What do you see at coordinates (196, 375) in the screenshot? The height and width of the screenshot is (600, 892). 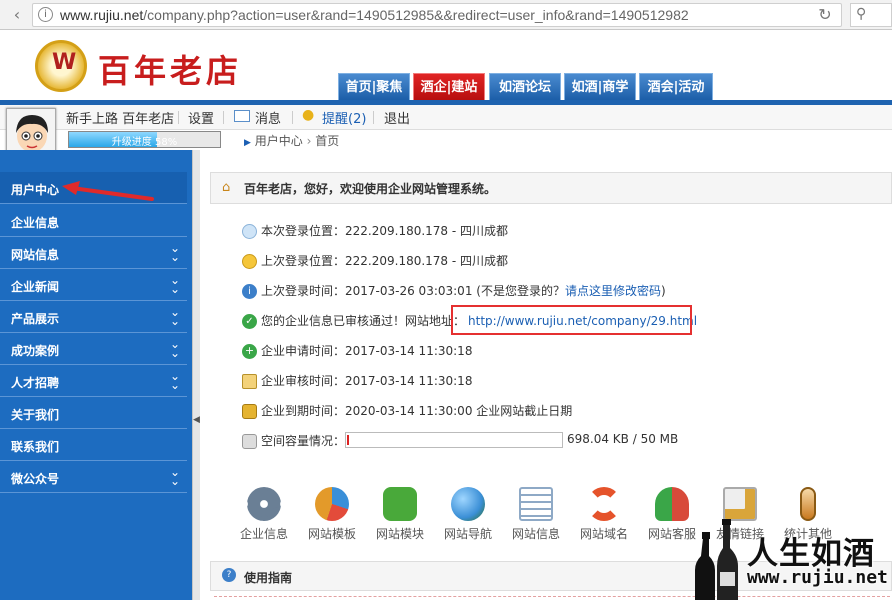 I see `sidebar-splitter` at bounding box center [196, 375].